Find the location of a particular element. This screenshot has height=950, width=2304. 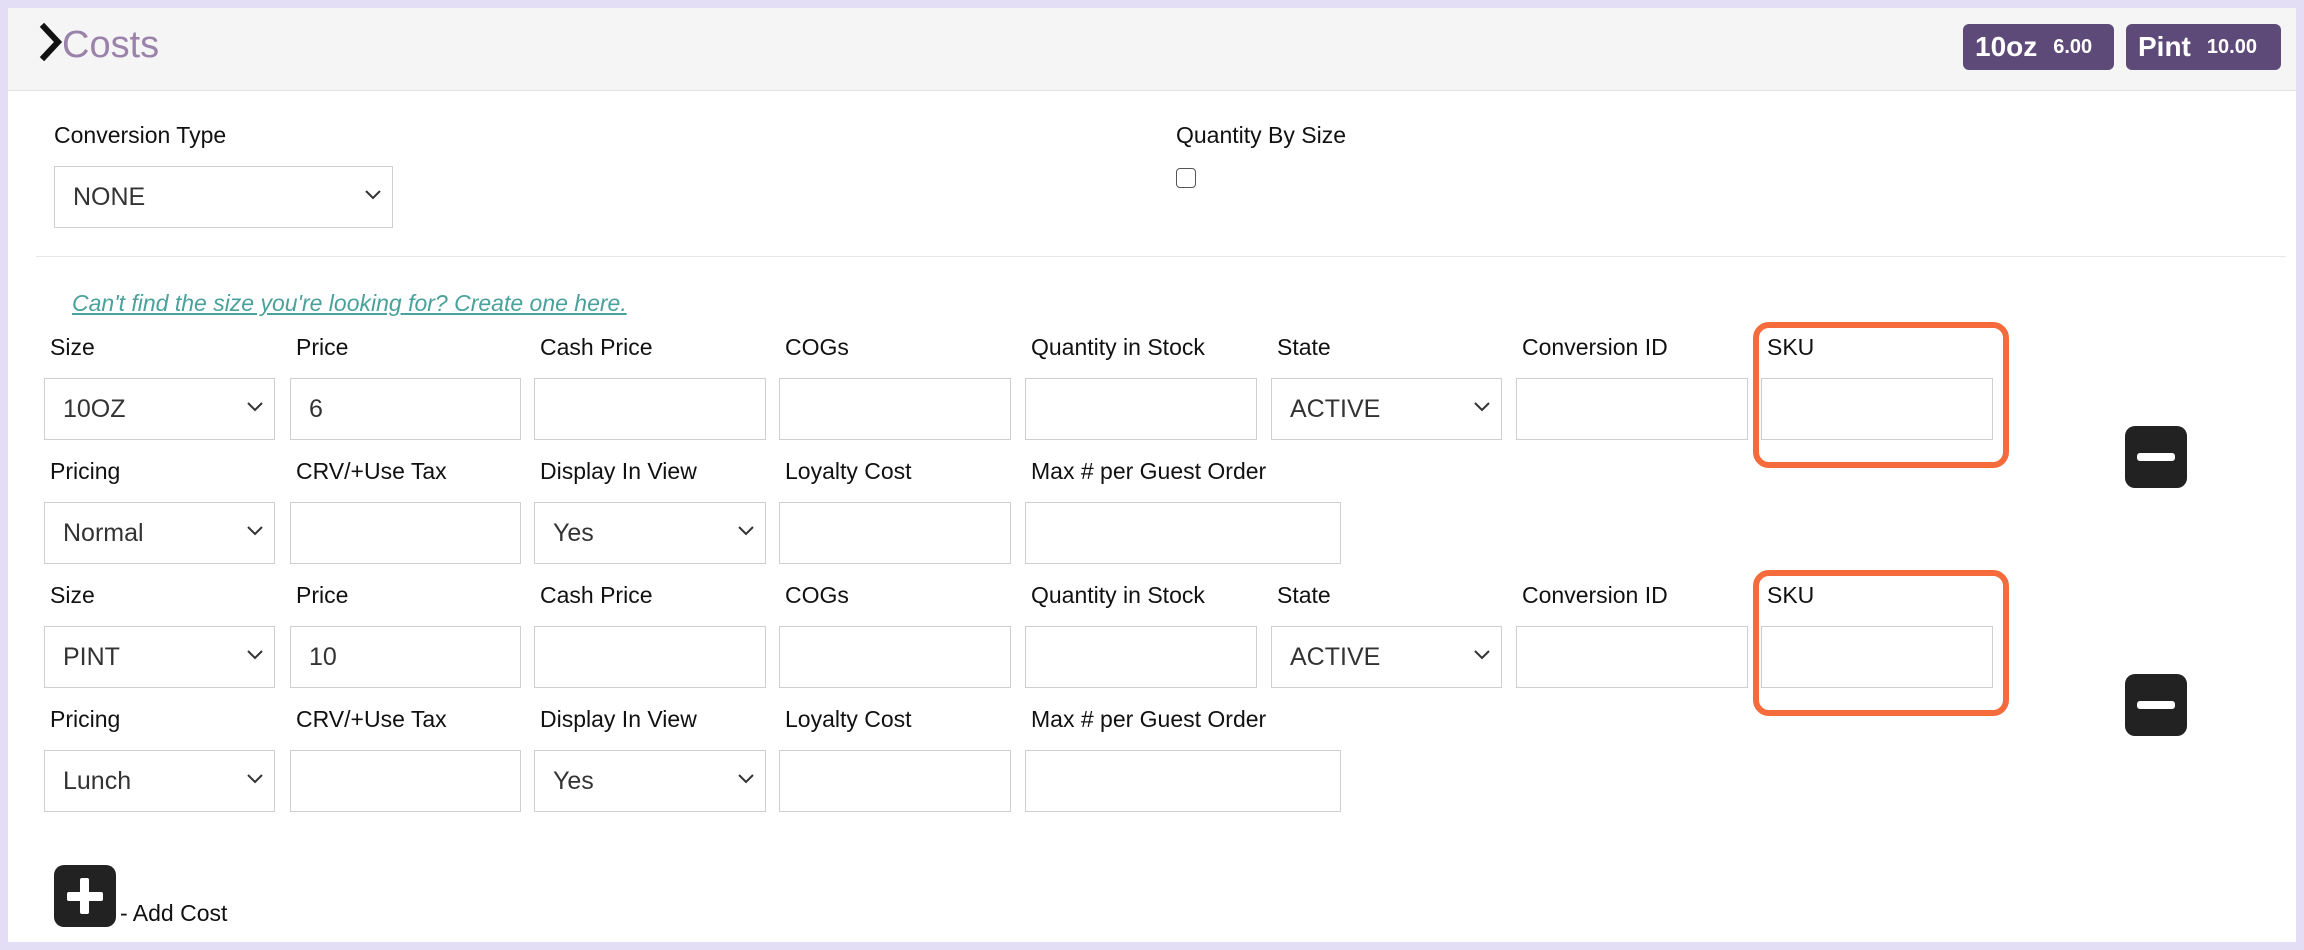

input-value: 6 is located at coordinates (316, 409).